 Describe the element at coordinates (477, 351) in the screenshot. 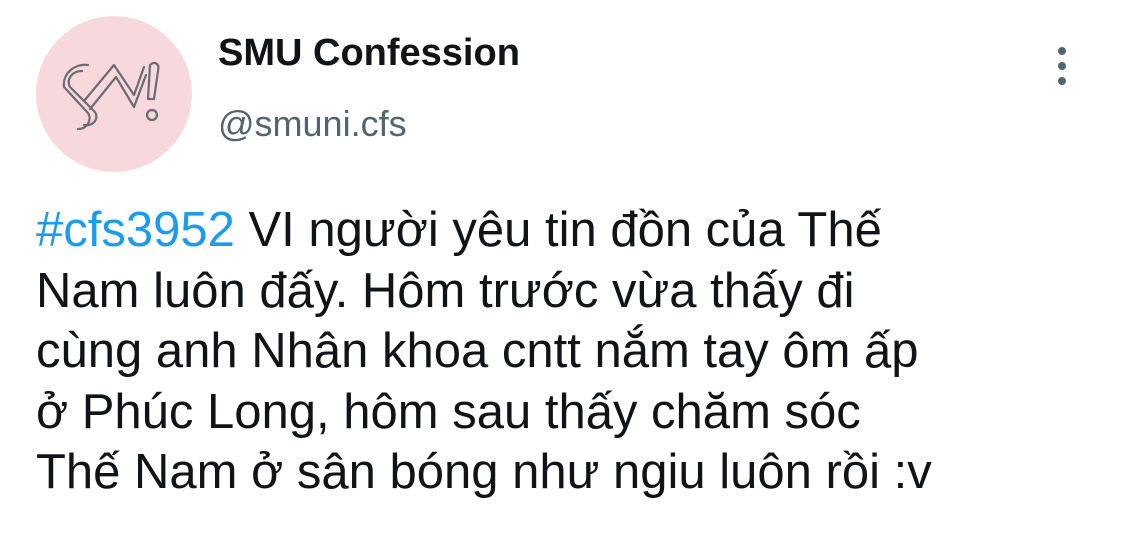

I see `tweet-line: cùng anh Nhân khoa cntt nắm tay ôm ấp` at that location.